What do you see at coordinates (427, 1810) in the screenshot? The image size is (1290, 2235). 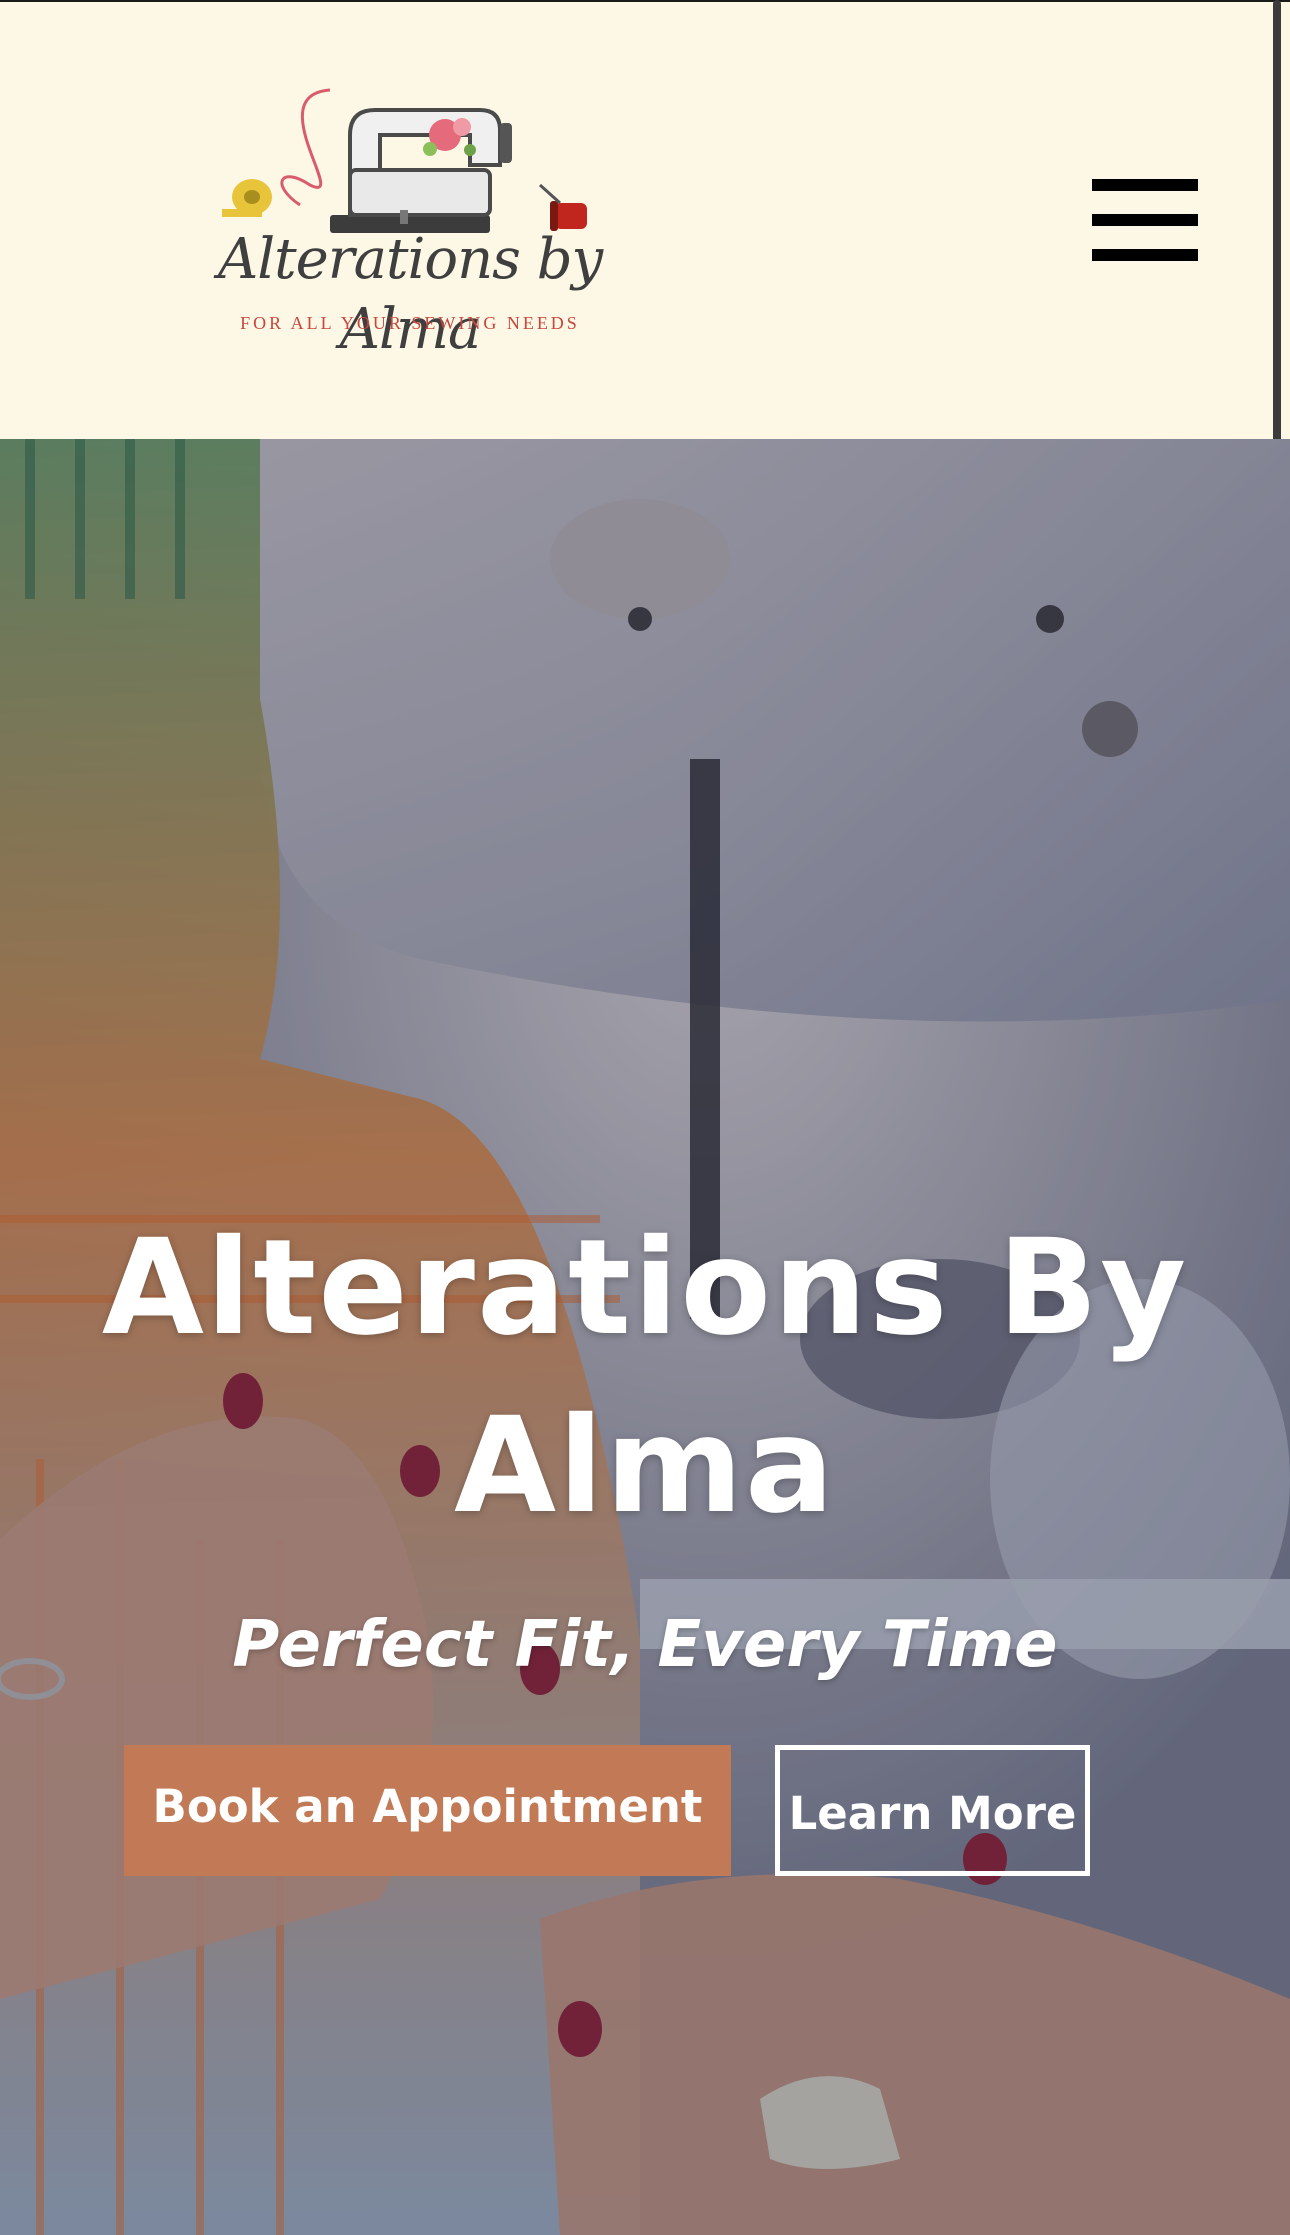 I see `book-appointment-button: Book an Appointment` at bounding box center [427, 1810].